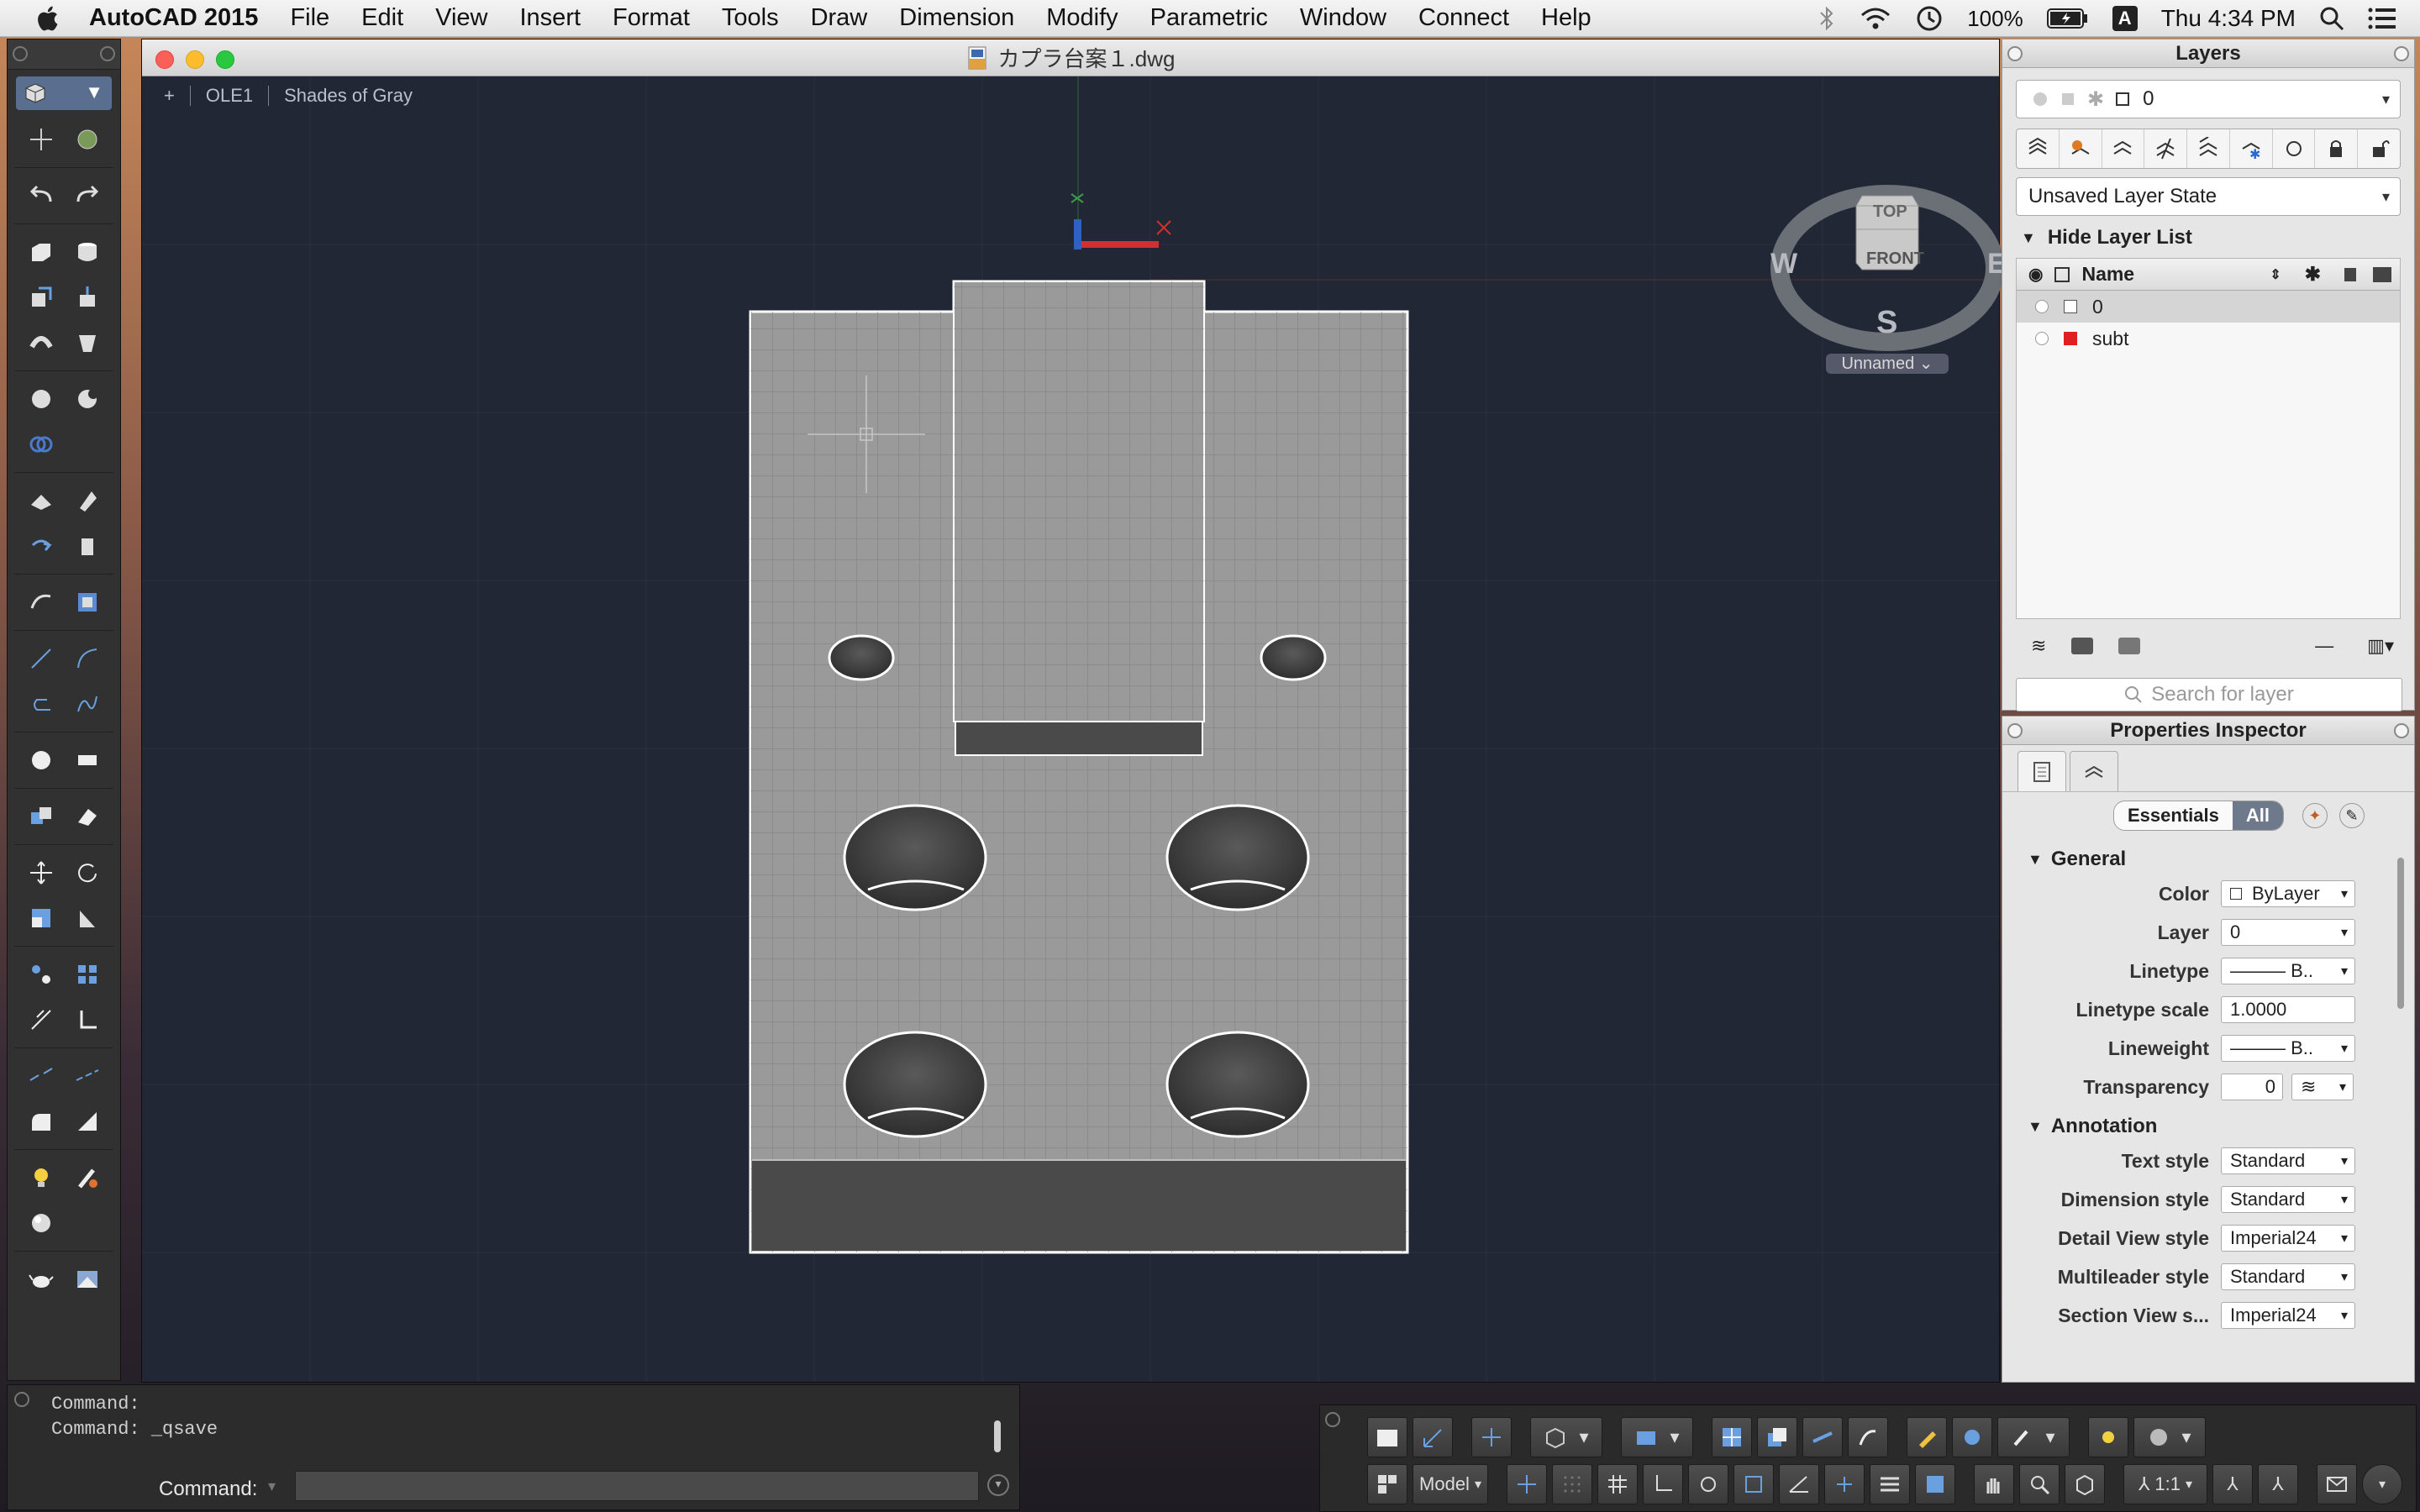  I want to click on essentials-option: Essentials, so click(2173, 815).